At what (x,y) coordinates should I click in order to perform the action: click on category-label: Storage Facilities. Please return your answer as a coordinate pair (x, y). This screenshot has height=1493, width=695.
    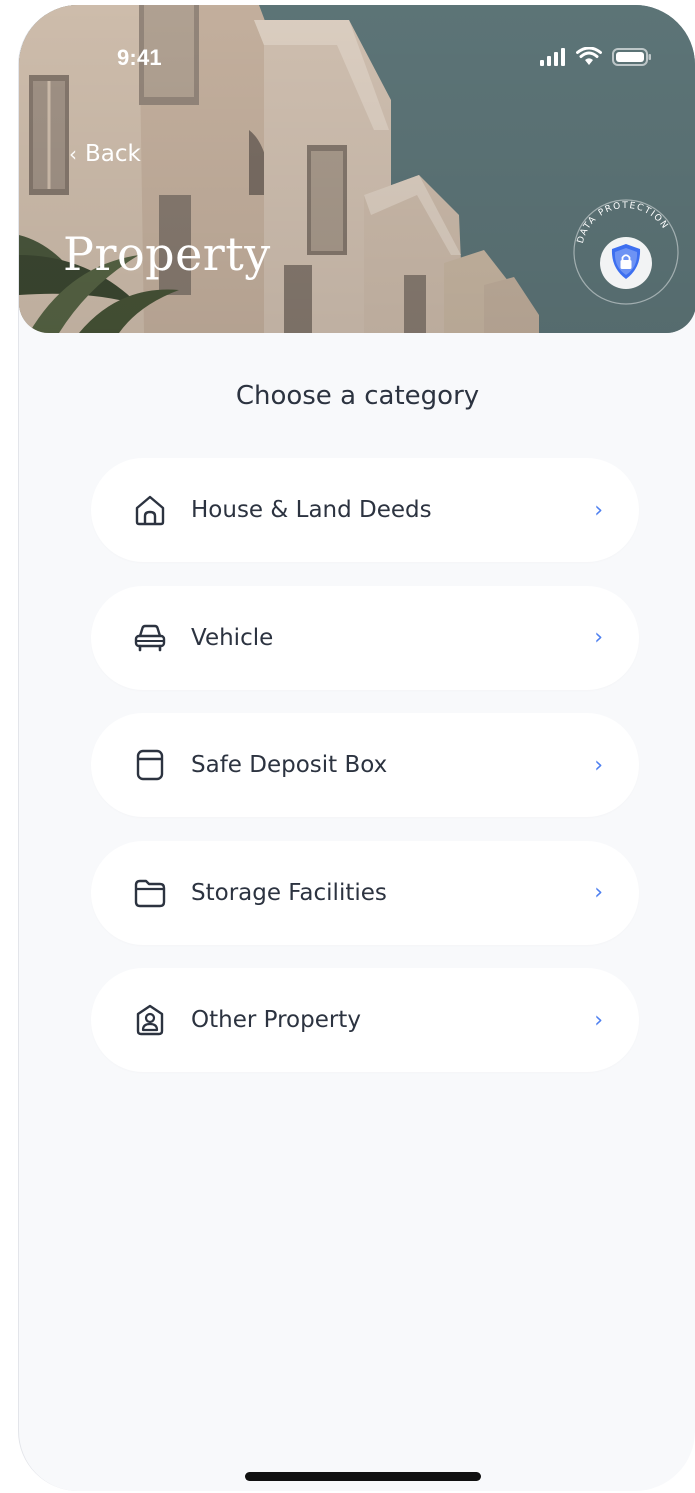
    Looking at the image, I should click on (289, 892).